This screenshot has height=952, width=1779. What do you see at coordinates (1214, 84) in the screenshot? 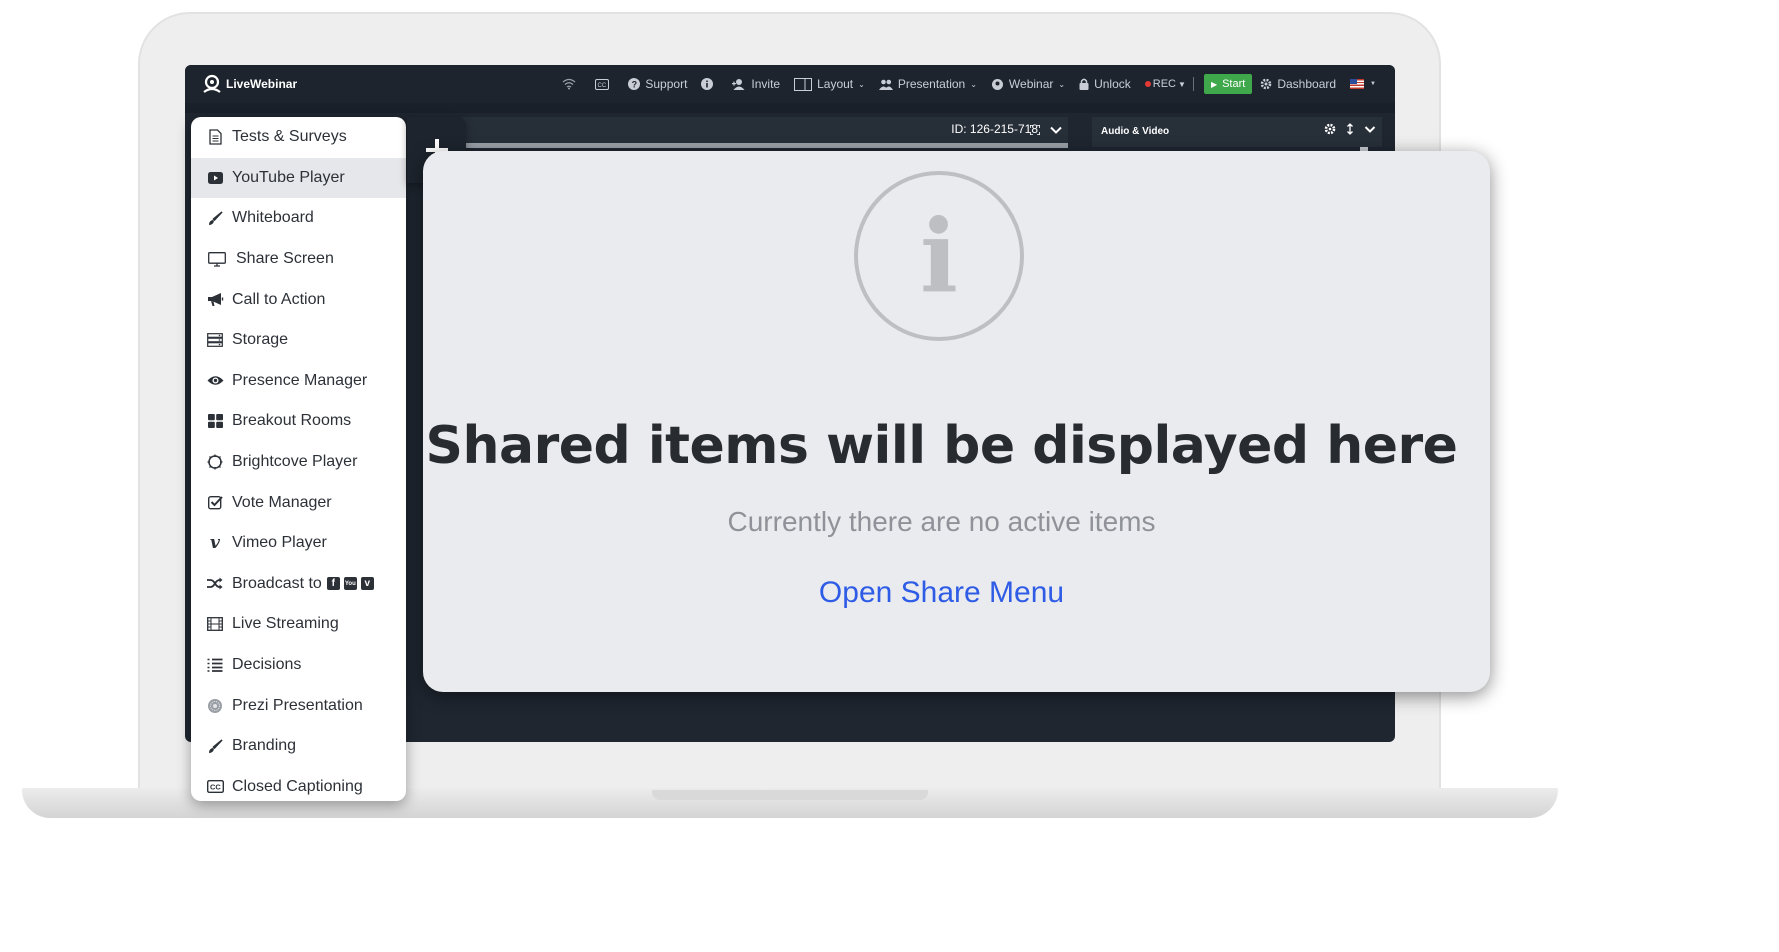
I see `play-icon: ▶` at bounding box center [1214, 84].